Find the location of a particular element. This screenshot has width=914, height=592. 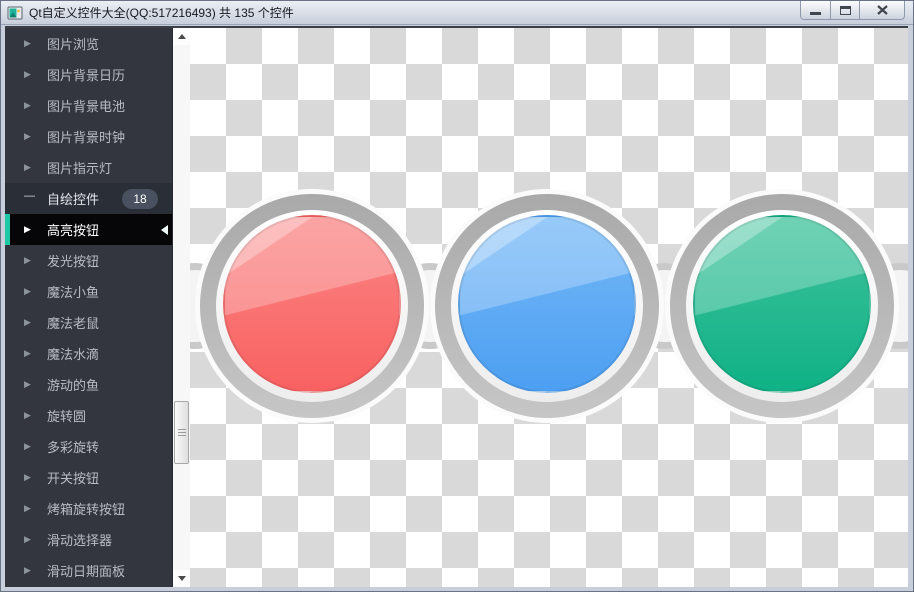

sidebar-item-magic-fish: ▶ 魔法小鱼 is located at coordinates (88, 291).